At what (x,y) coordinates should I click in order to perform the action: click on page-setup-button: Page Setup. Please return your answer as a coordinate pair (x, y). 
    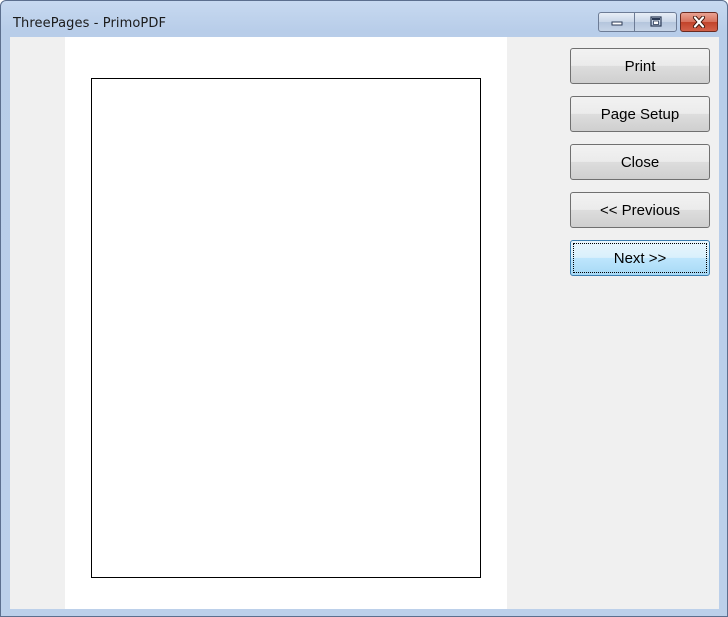
    Looking at the image, I should click on (640, 114).